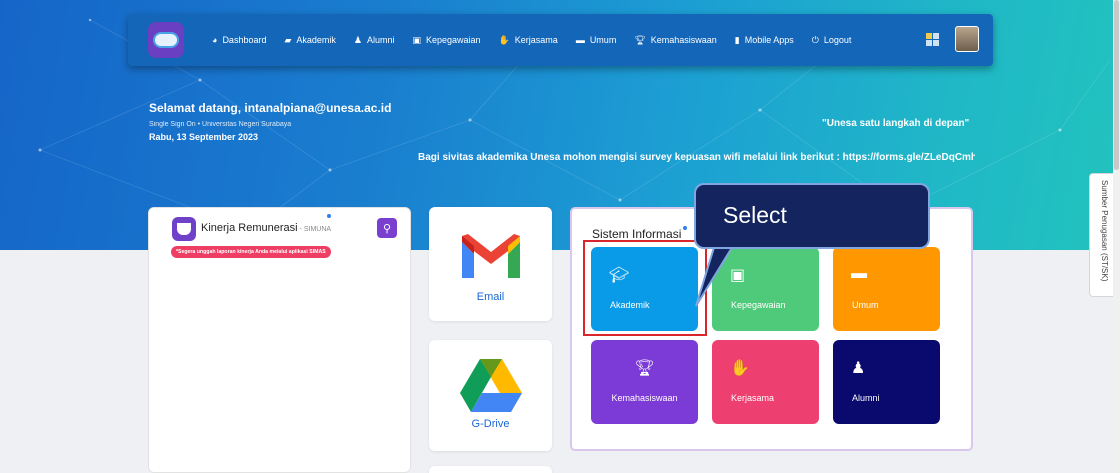 The height and width of the screenshot is (473, 1120). I want to click on graduation-cap-icon: ▰, so click(288, 39).